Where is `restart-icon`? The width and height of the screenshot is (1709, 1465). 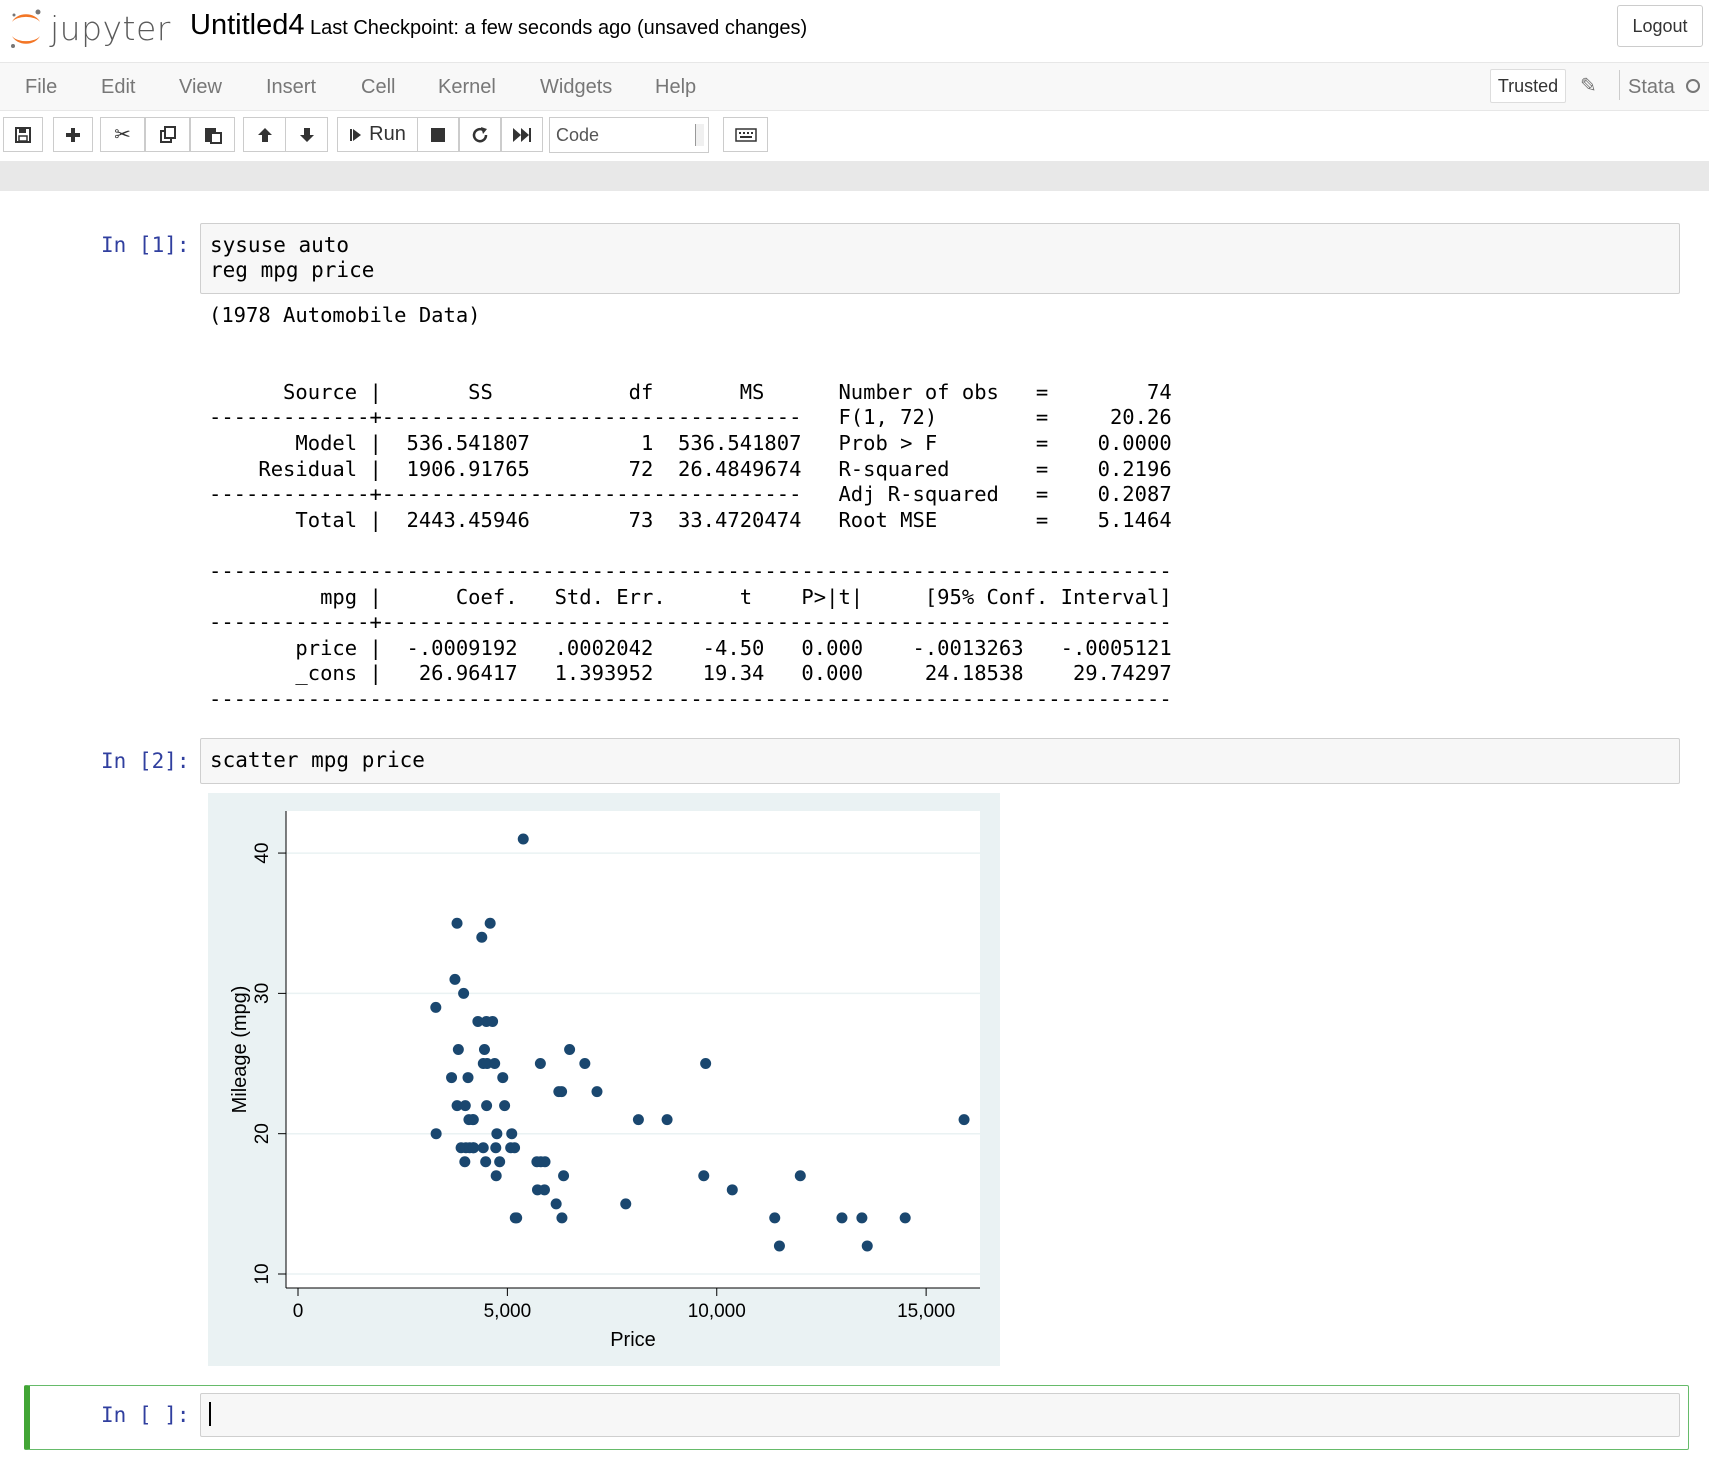 restart-icon is located at coordinates (480, 134).